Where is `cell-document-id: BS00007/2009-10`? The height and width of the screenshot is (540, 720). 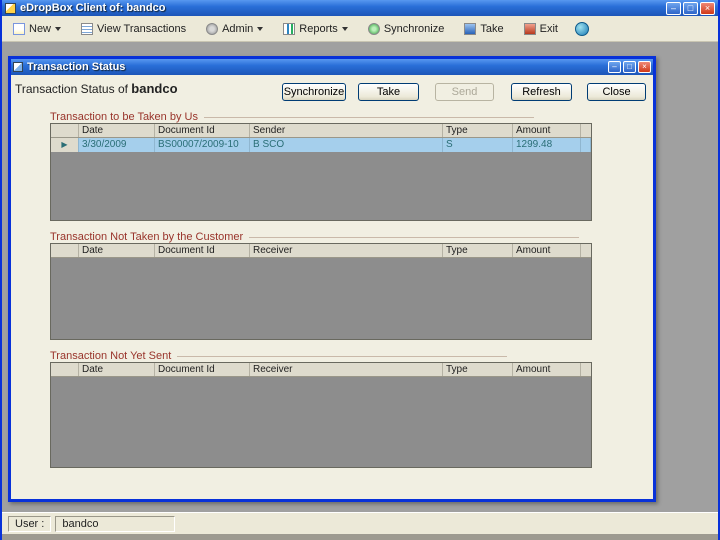
cell-document-id: BS00007/2009-10 is located at coordinates (202, 145).